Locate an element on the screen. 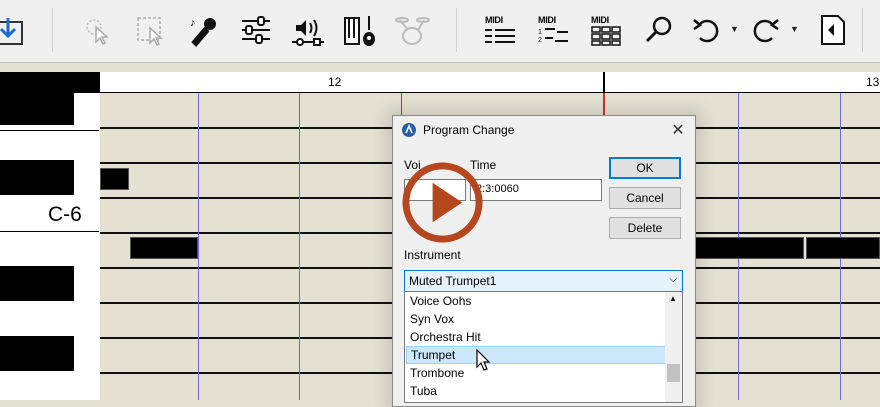  select-tool-button is located at coordinates (96, 30).